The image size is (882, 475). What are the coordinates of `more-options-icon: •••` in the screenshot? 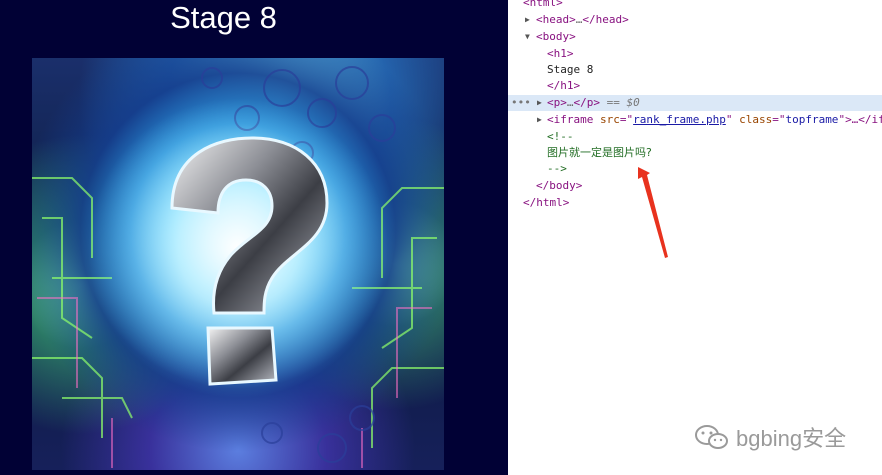 It's located at (521, 103).